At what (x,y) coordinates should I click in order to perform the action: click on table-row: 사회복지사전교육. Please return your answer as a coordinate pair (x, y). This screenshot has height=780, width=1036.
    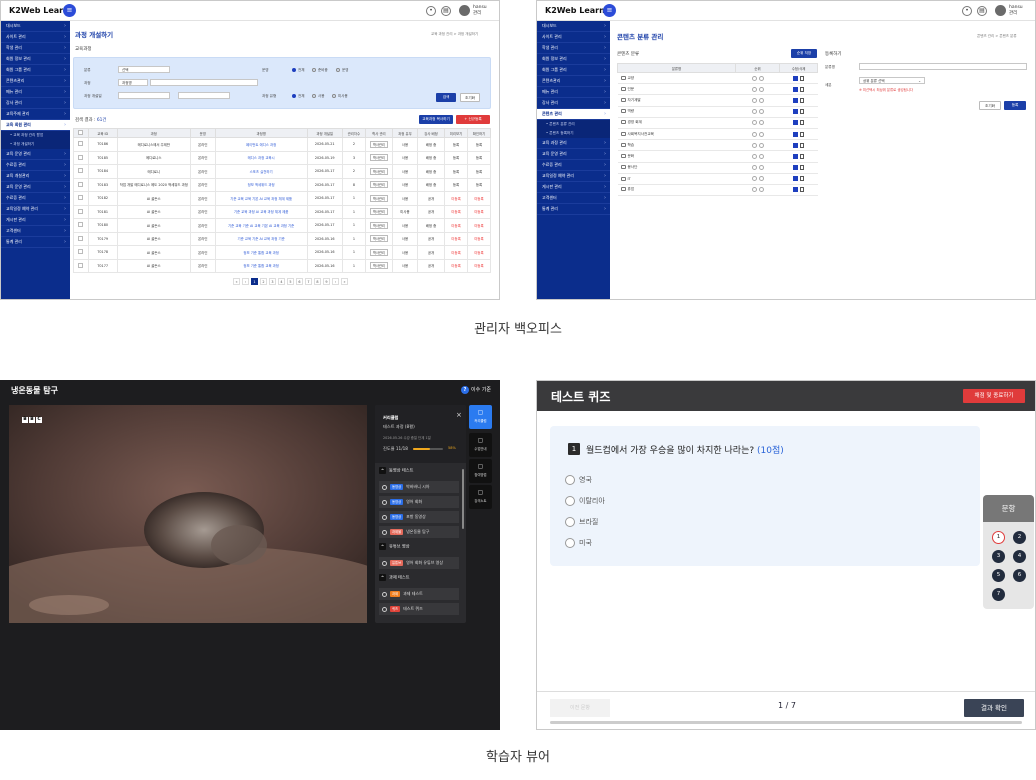
    Looking at the image, I should click on (717, 134).